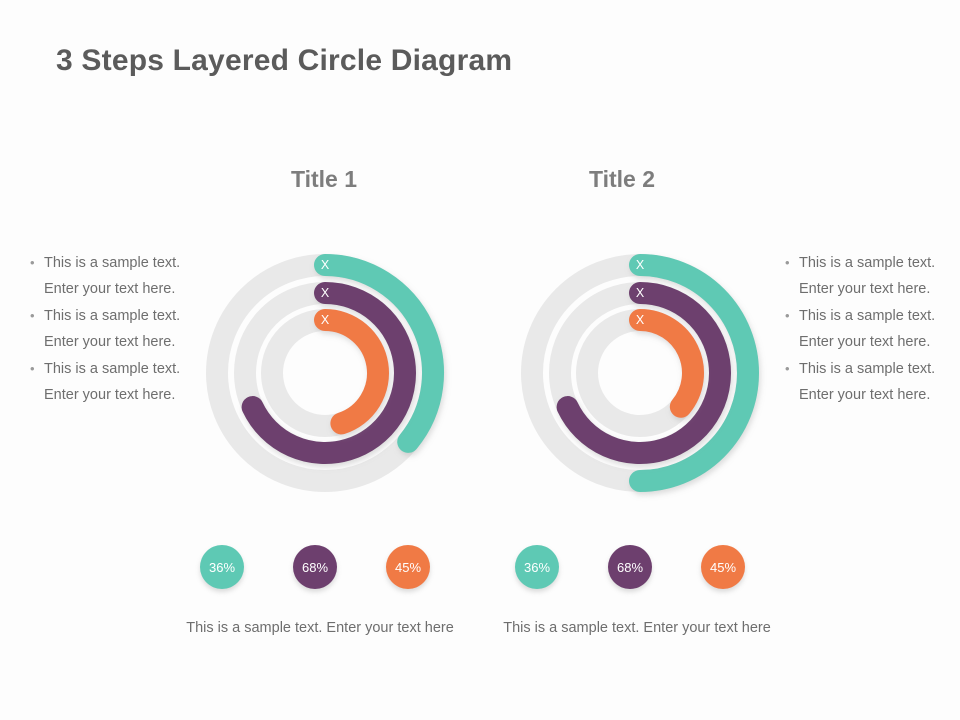  I want to click on chart-title-1: Title 1, so click(324, 179).